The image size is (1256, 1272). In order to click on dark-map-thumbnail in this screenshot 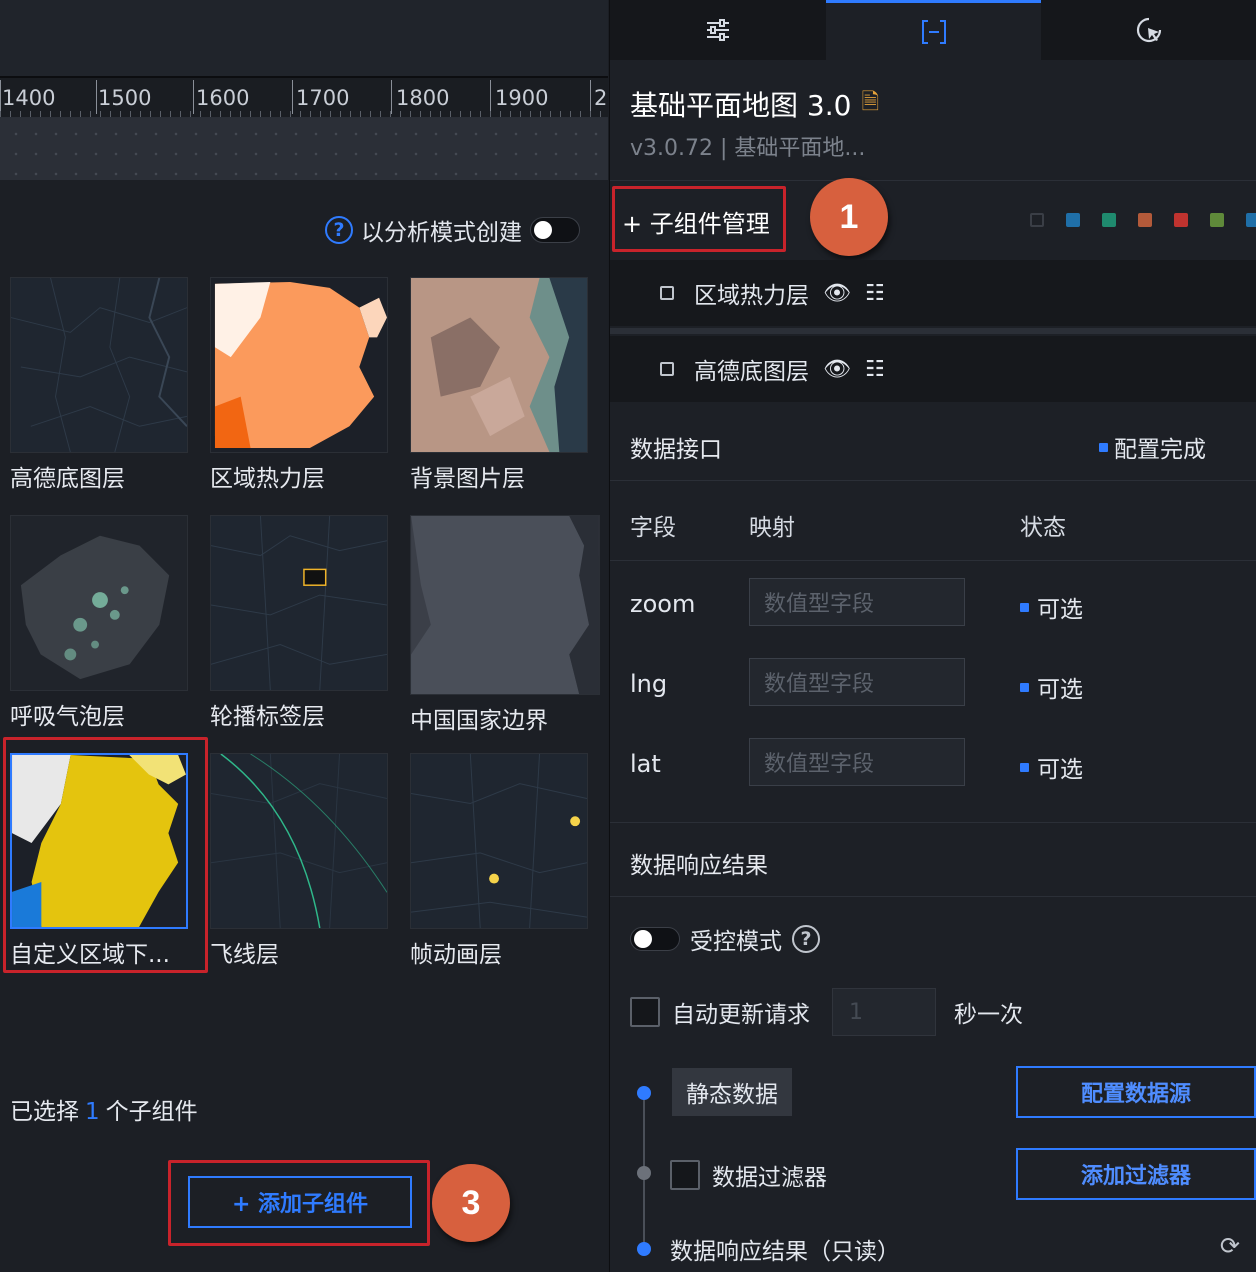, I will do `click(99, 365)`.